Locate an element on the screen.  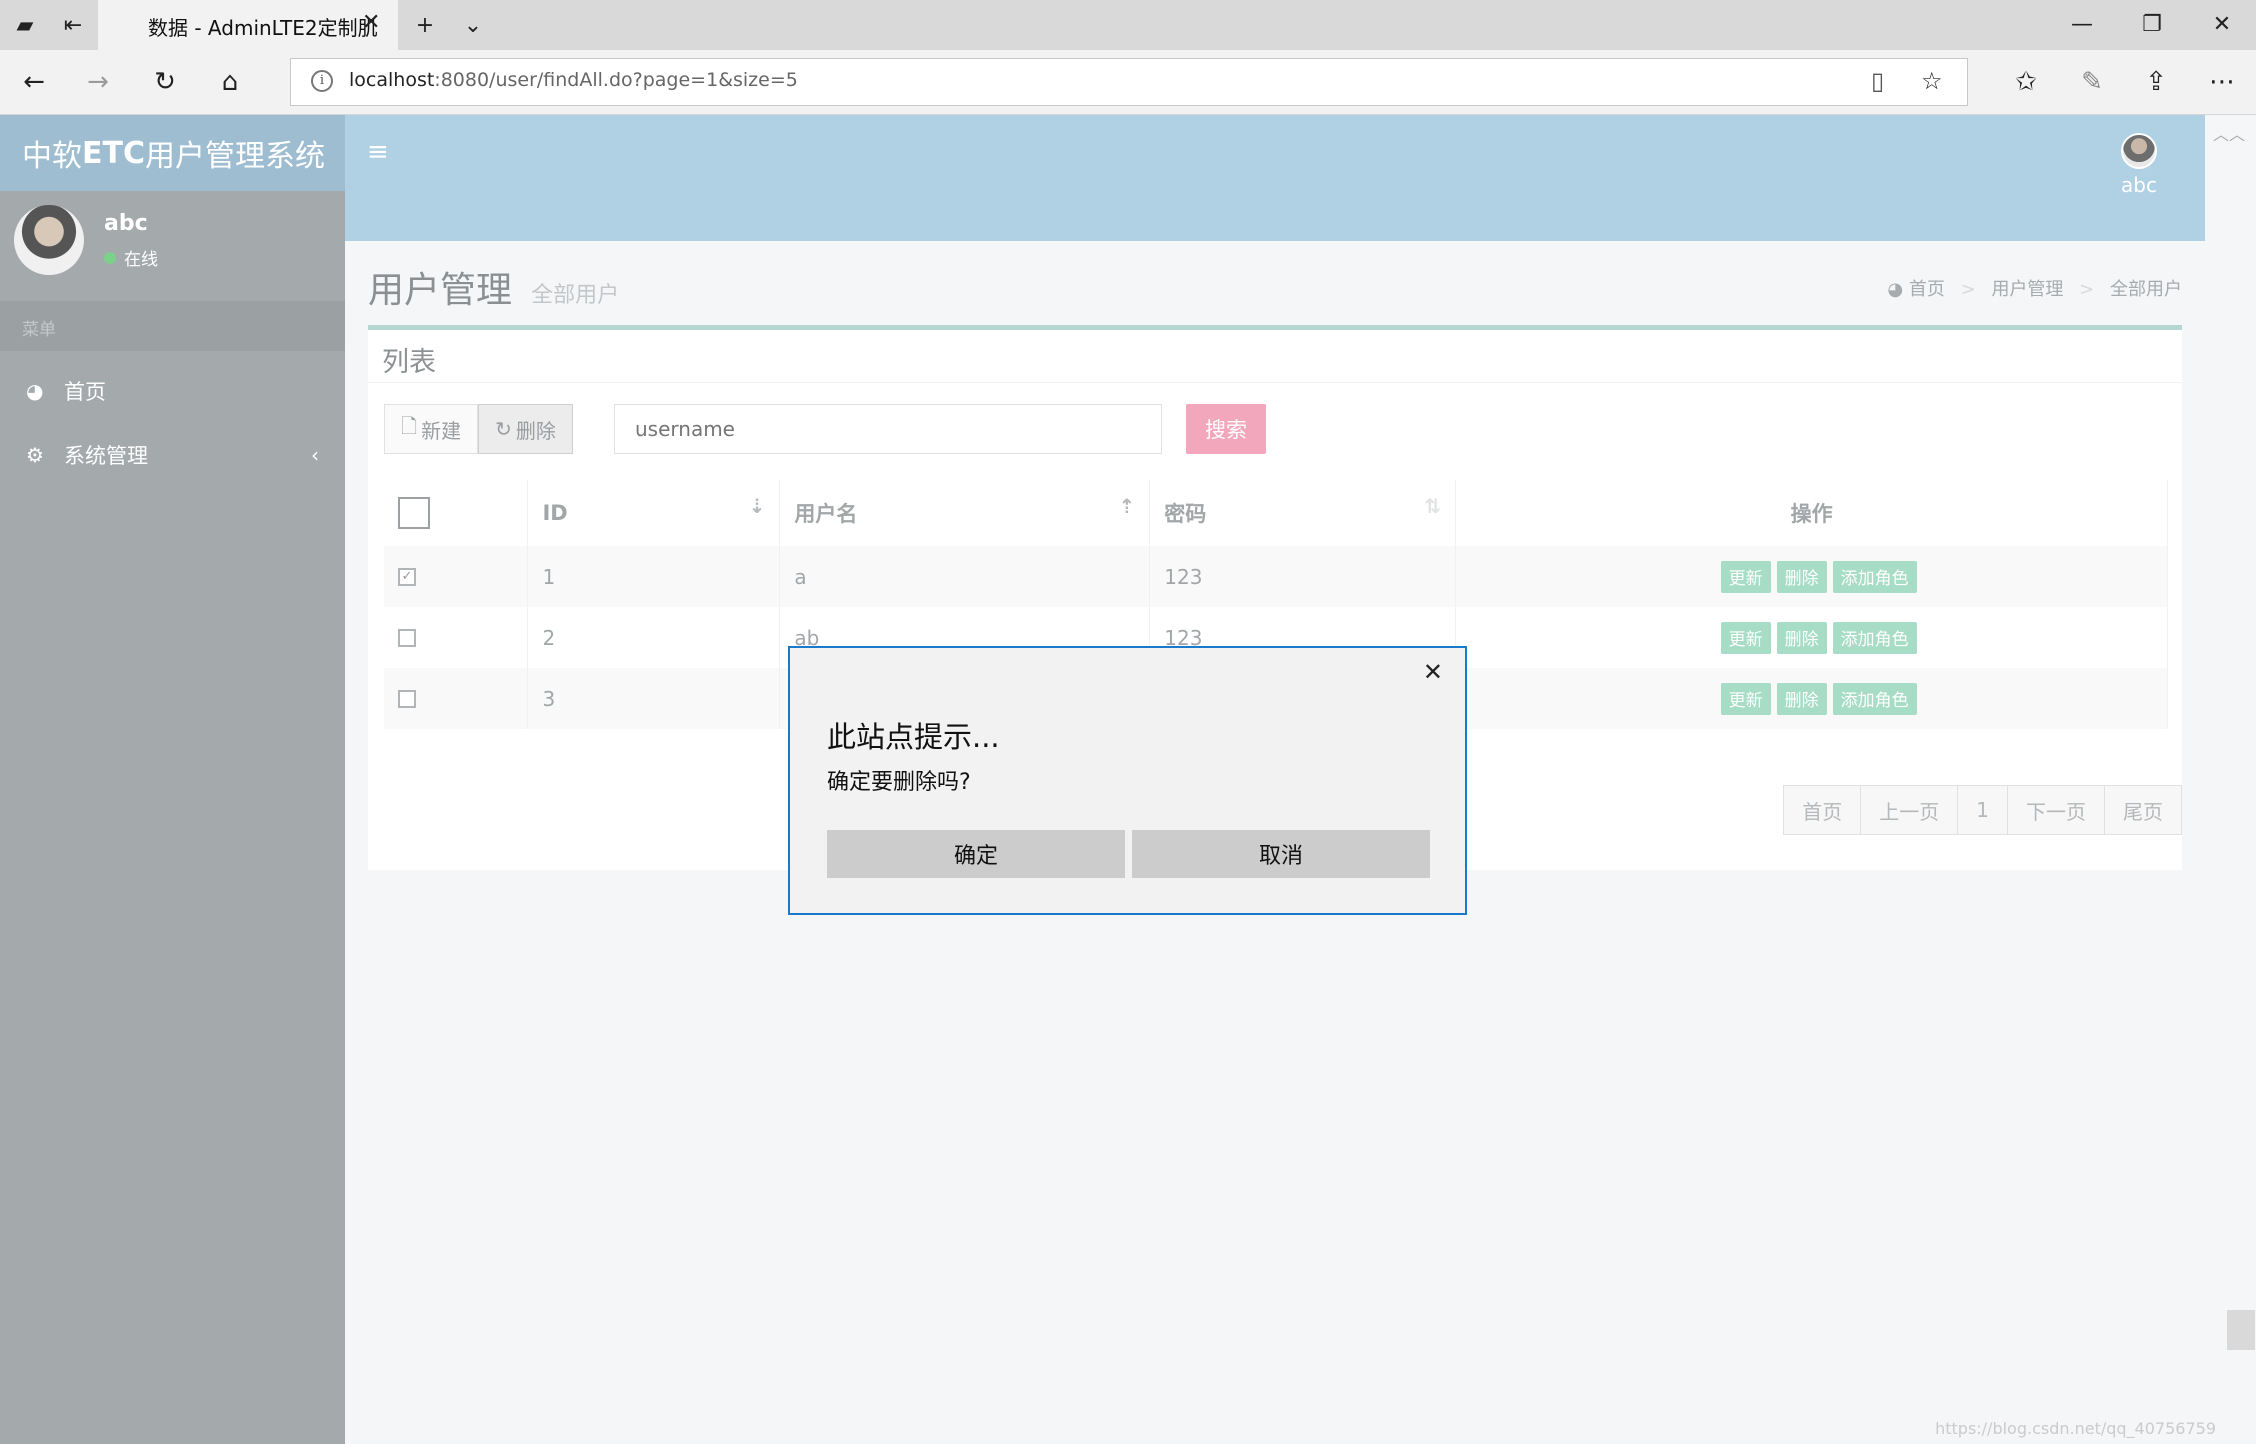
search-button: 搜索 is located at coordinates (1226, 429).